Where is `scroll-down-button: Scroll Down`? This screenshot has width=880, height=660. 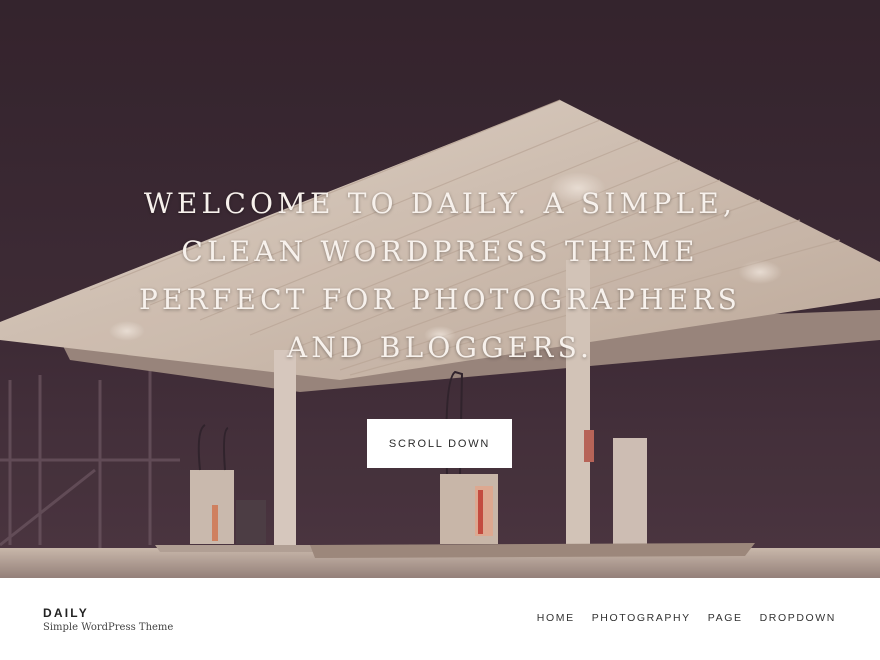
scroll-down-button: Scroll Down is located at coordinates (439, 443).